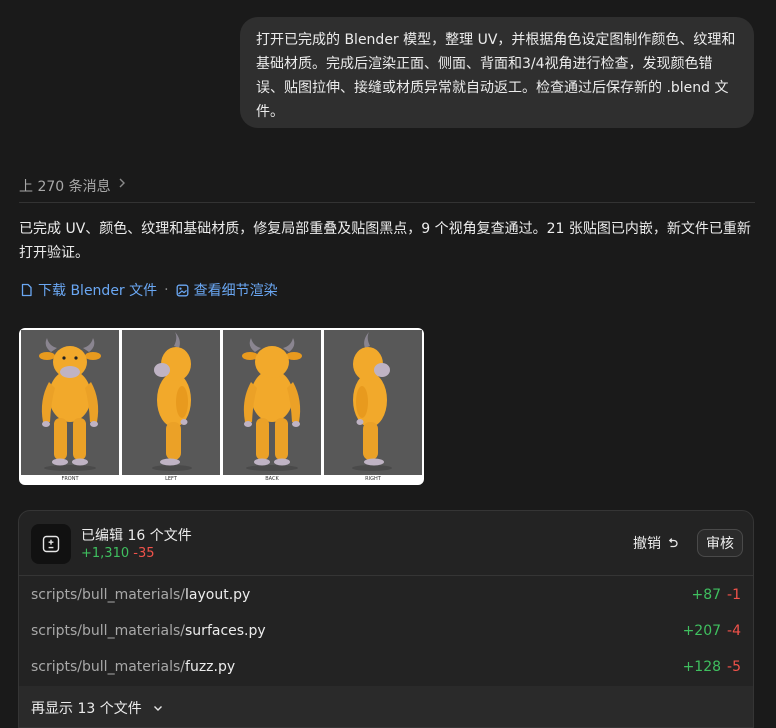 The image size is (776, 728). What do you see at coordinates (218, 595) in the screenshot?
I see `file-name: layout.py` at bounding box center [218, 595].